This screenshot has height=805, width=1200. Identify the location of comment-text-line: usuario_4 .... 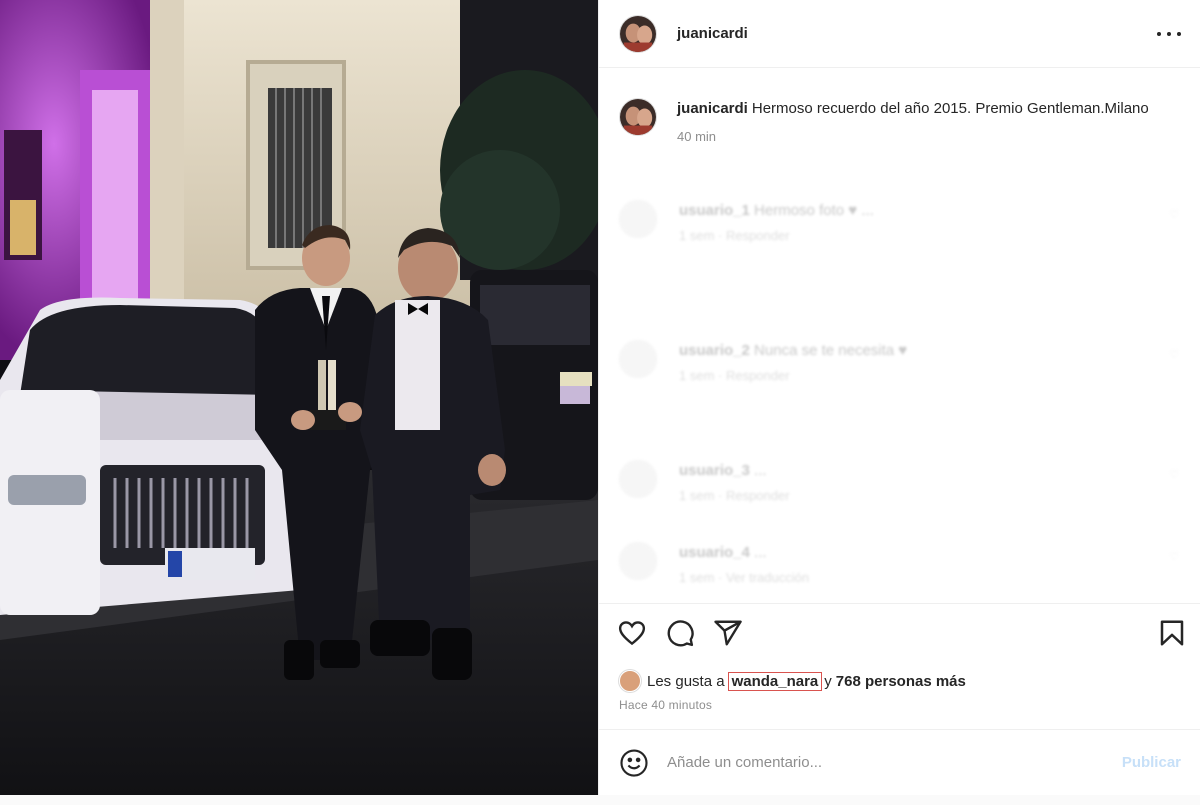
(744, 553).